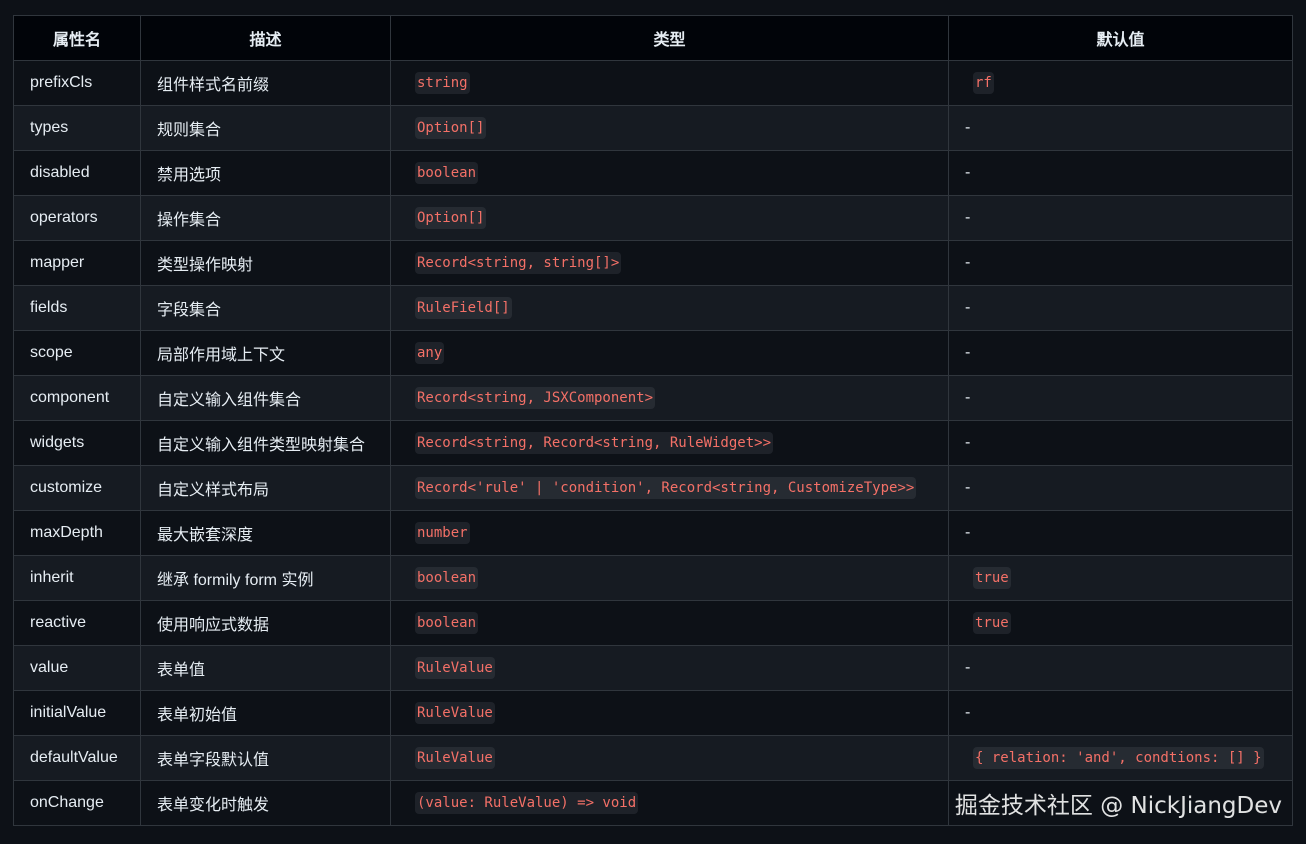 This screenshot has width=1306, height=844. Describe the element at coordinates (1120, 578) in the screenshot. I see `prop-default-cell: true` at that location.